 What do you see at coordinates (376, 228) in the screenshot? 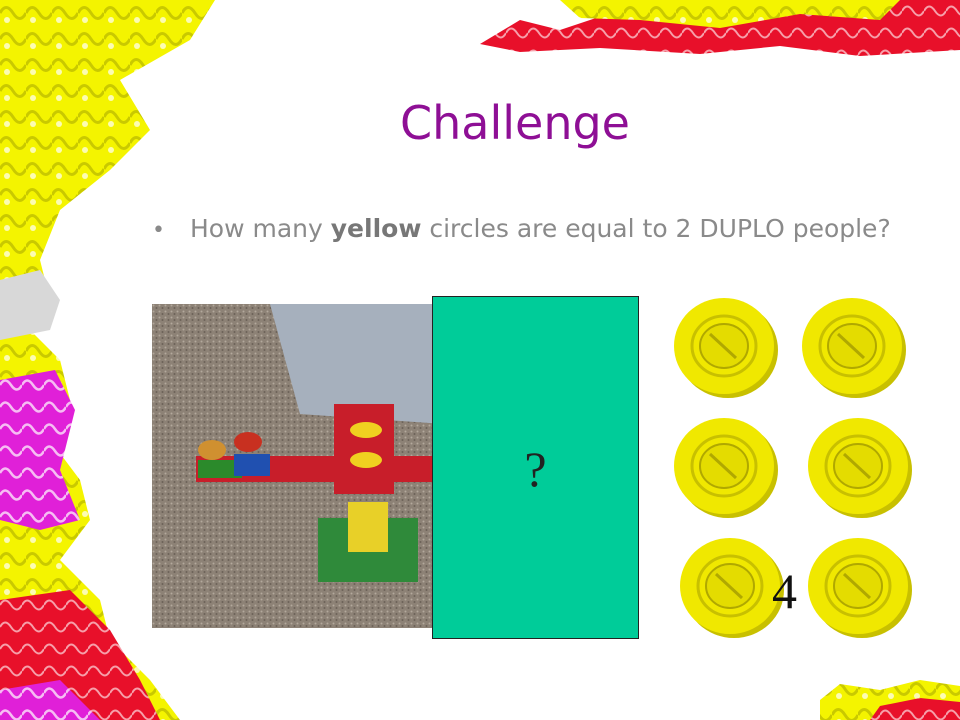
I see `bullet-text-bold: yellow` at bounding box center [376, 228].